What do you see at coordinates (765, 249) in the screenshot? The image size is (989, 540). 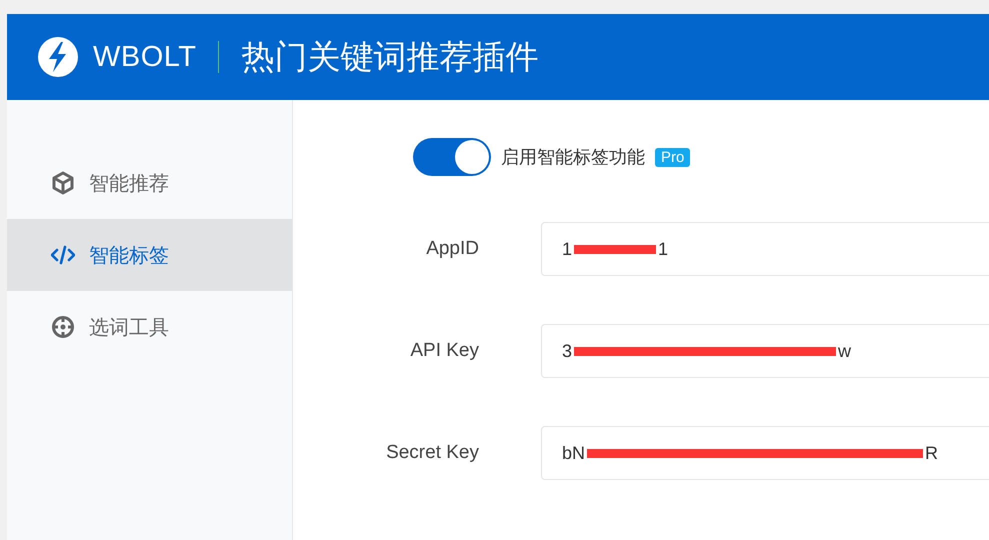 I see `input-field: 1 1` at bounding box center [765, 249].